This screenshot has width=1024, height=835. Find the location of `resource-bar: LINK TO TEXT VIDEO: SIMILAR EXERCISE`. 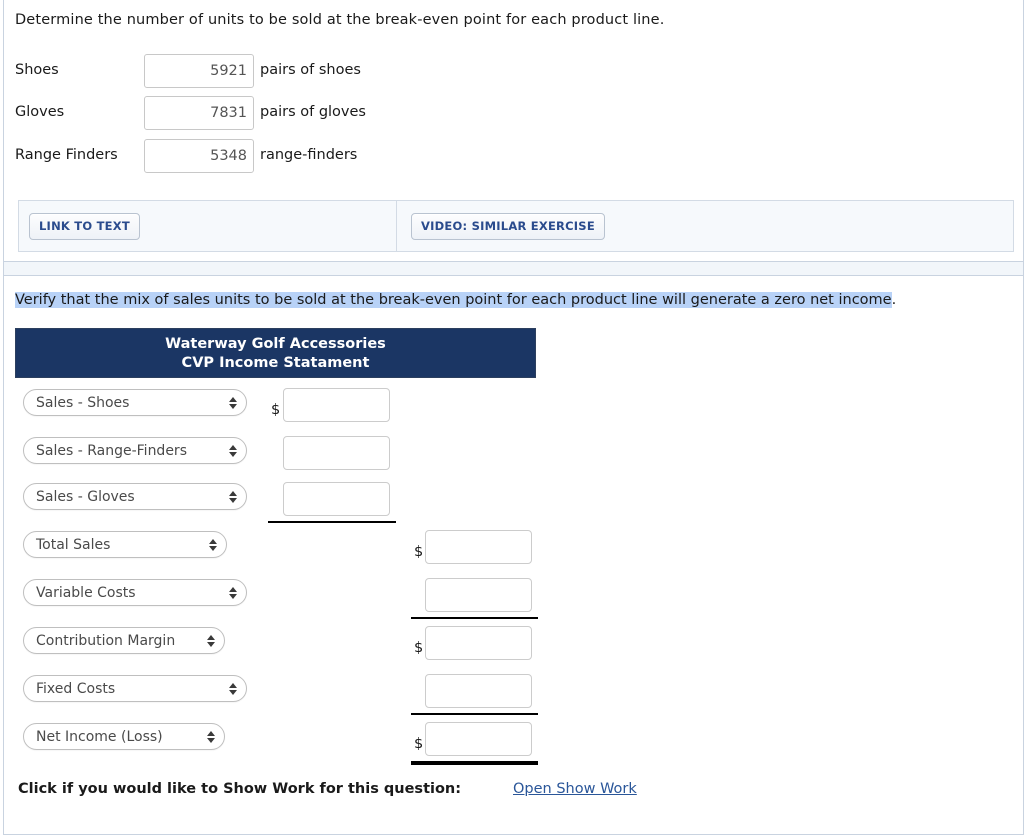

resource-bar: LINK TO TEXT VIDEO: SIMILAR EXERCISE is located at coordinates (516, 226).